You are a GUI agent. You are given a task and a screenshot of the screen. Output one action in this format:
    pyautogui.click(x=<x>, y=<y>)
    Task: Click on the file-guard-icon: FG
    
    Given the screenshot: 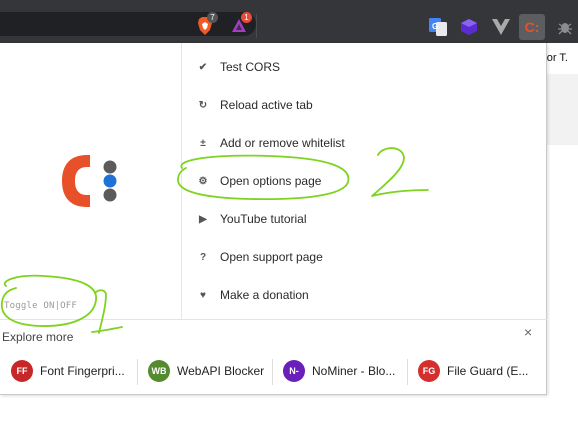 What is the action you would take?
    pyautogui.click(x=429, y=371)
    